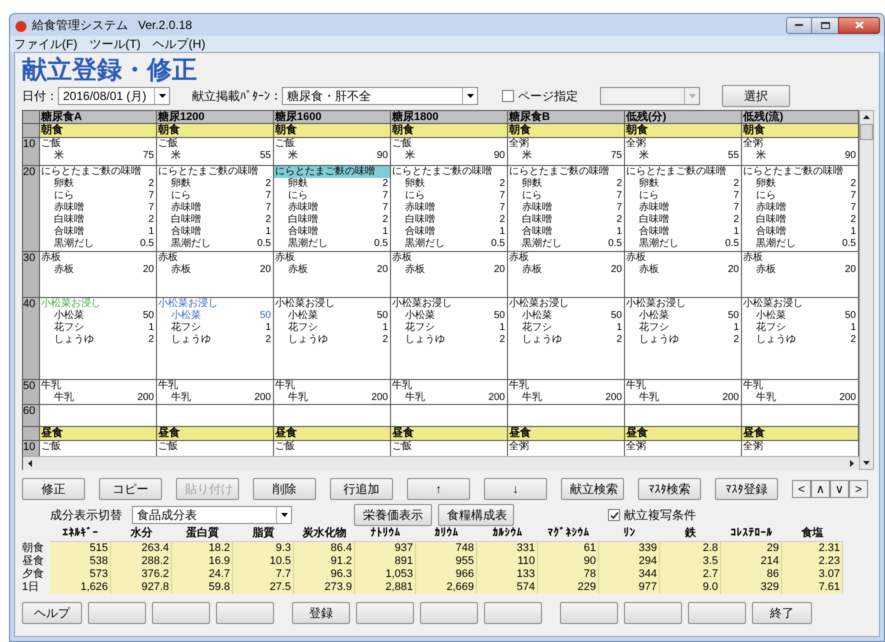  What do you see at coordinates (53, 489) in the screenshot?
I see `action-button: 修正` at bounding box center [53, 489].